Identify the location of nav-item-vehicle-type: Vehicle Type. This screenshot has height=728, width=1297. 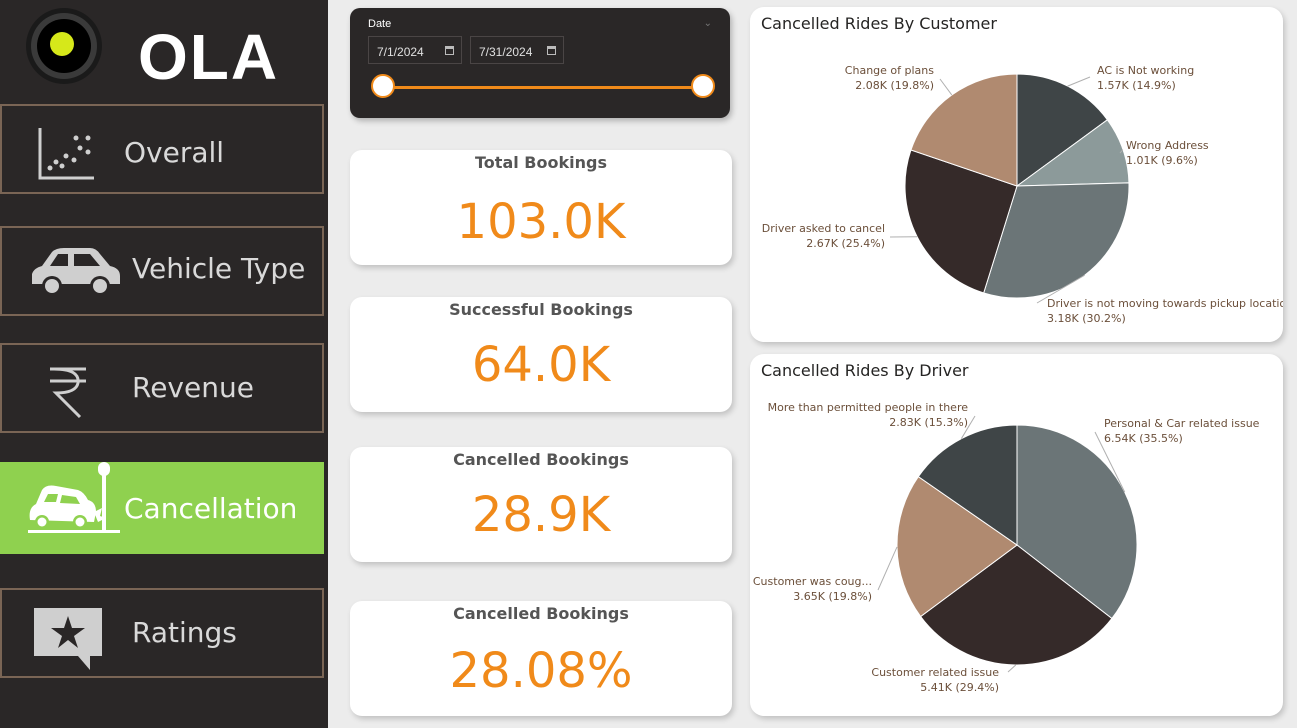
(162, 271).